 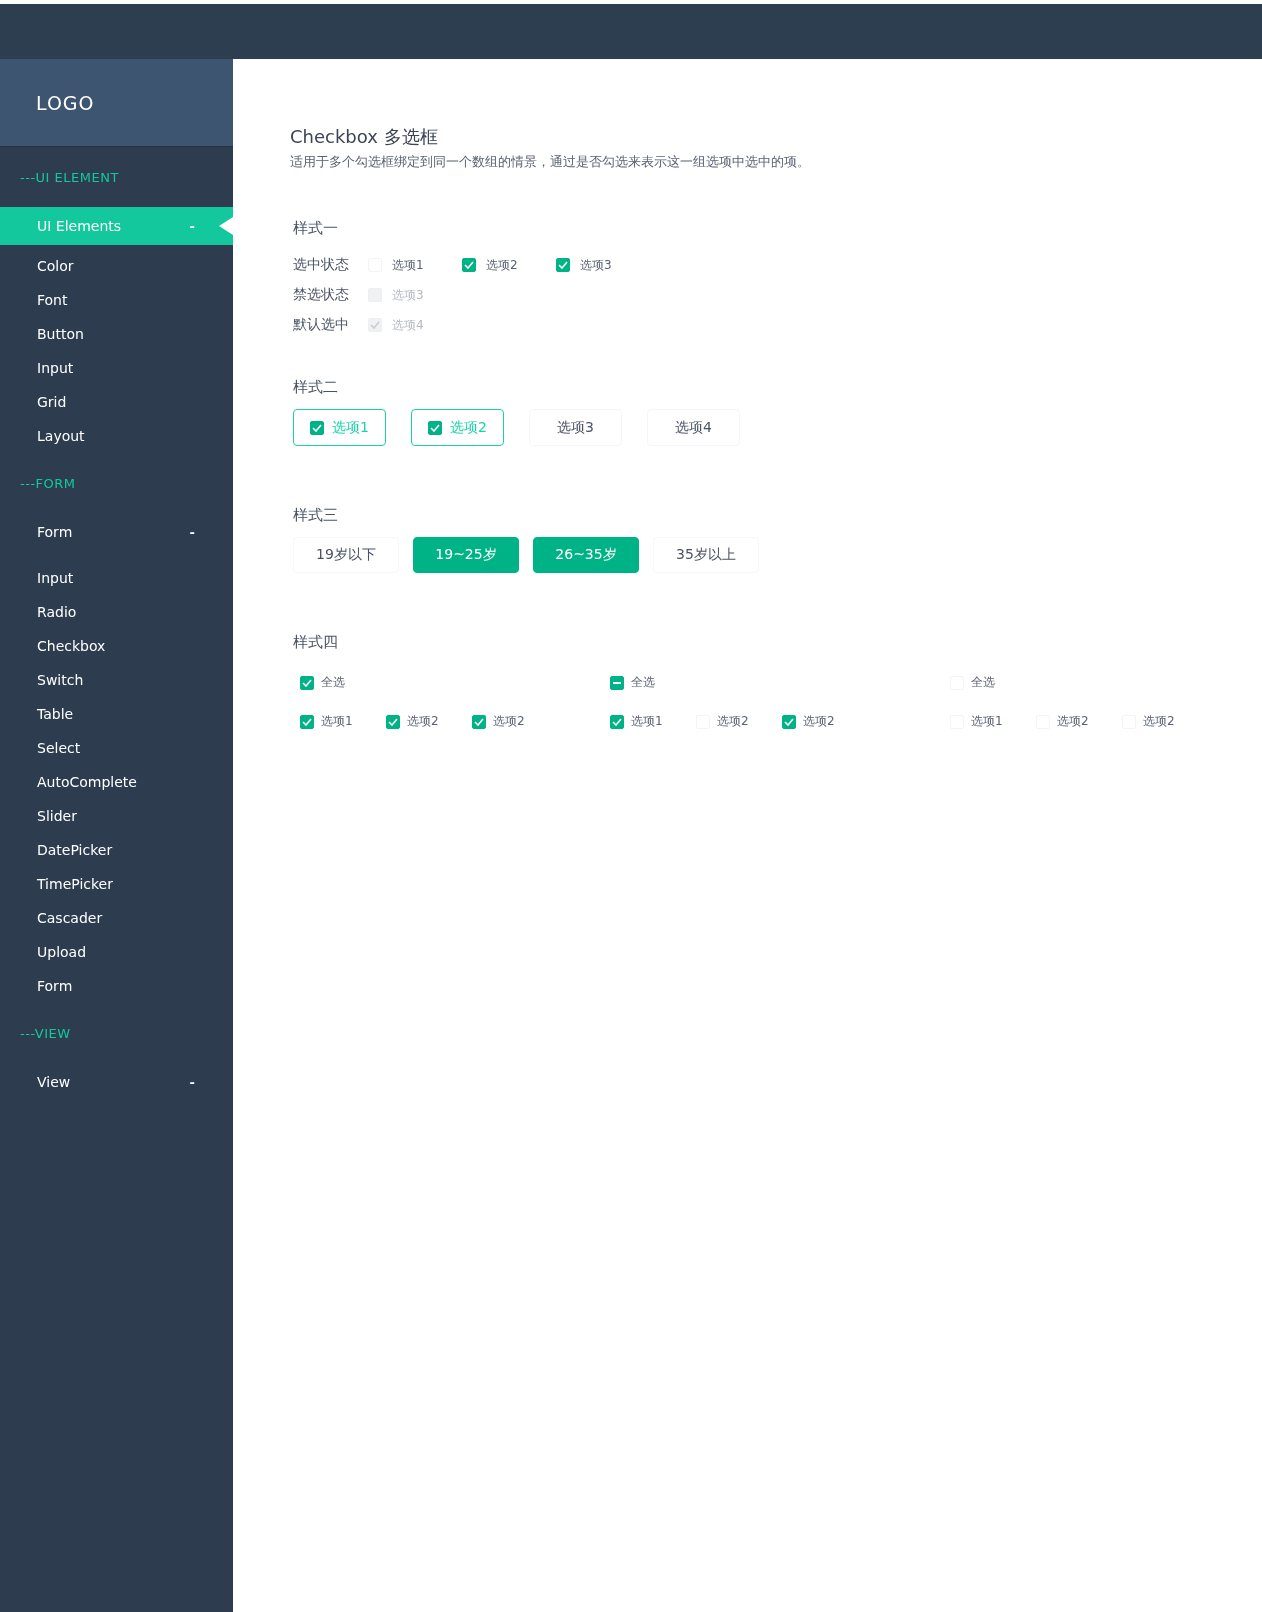 What do you see at coordinates (693, 427) in the screenshot?
I see `checkbox-card: 选项4` at bounding box center [693, 427].